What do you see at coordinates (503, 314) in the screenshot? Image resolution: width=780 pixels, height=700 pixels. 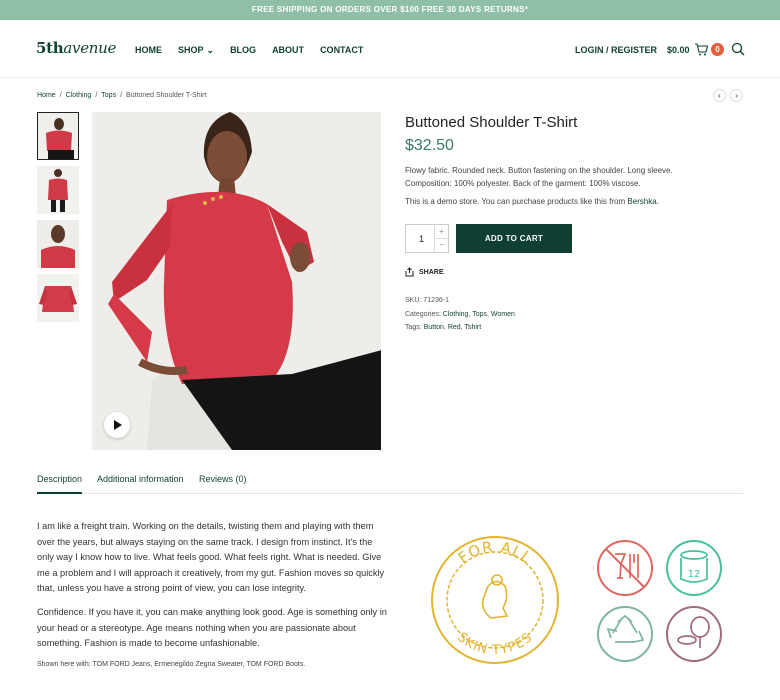 I see `category-link: Women` at bounding box center [503, 314].